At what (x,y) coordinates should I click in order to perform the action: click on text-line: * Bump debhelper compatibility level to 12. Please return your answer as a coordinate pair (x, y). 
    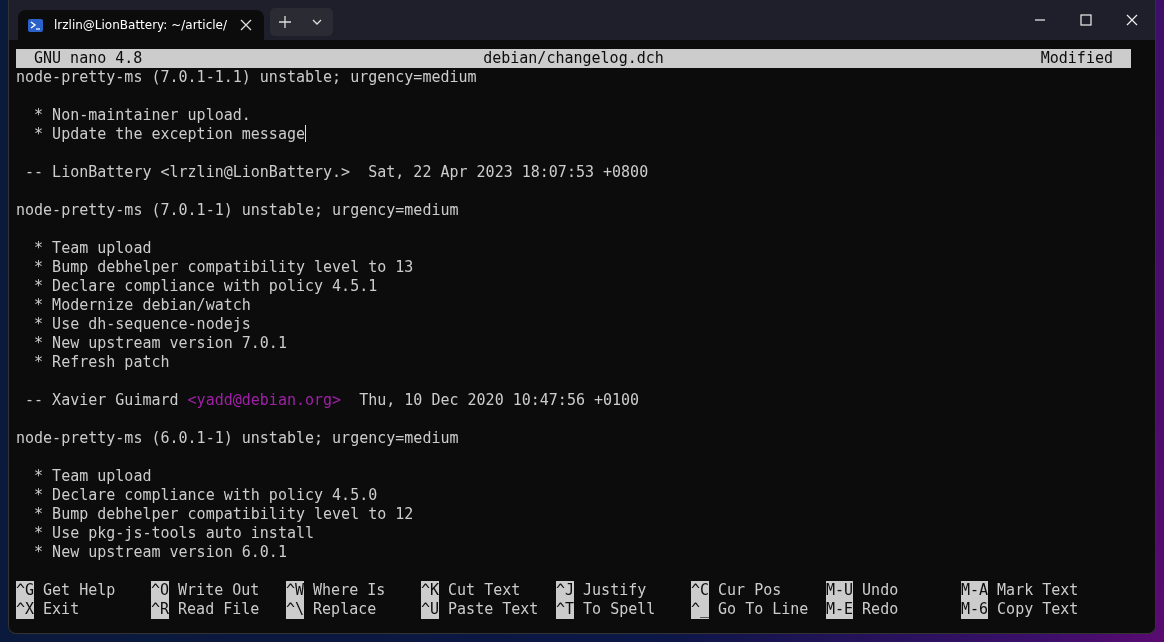
    Looking at the image, I should click on (223, 514).